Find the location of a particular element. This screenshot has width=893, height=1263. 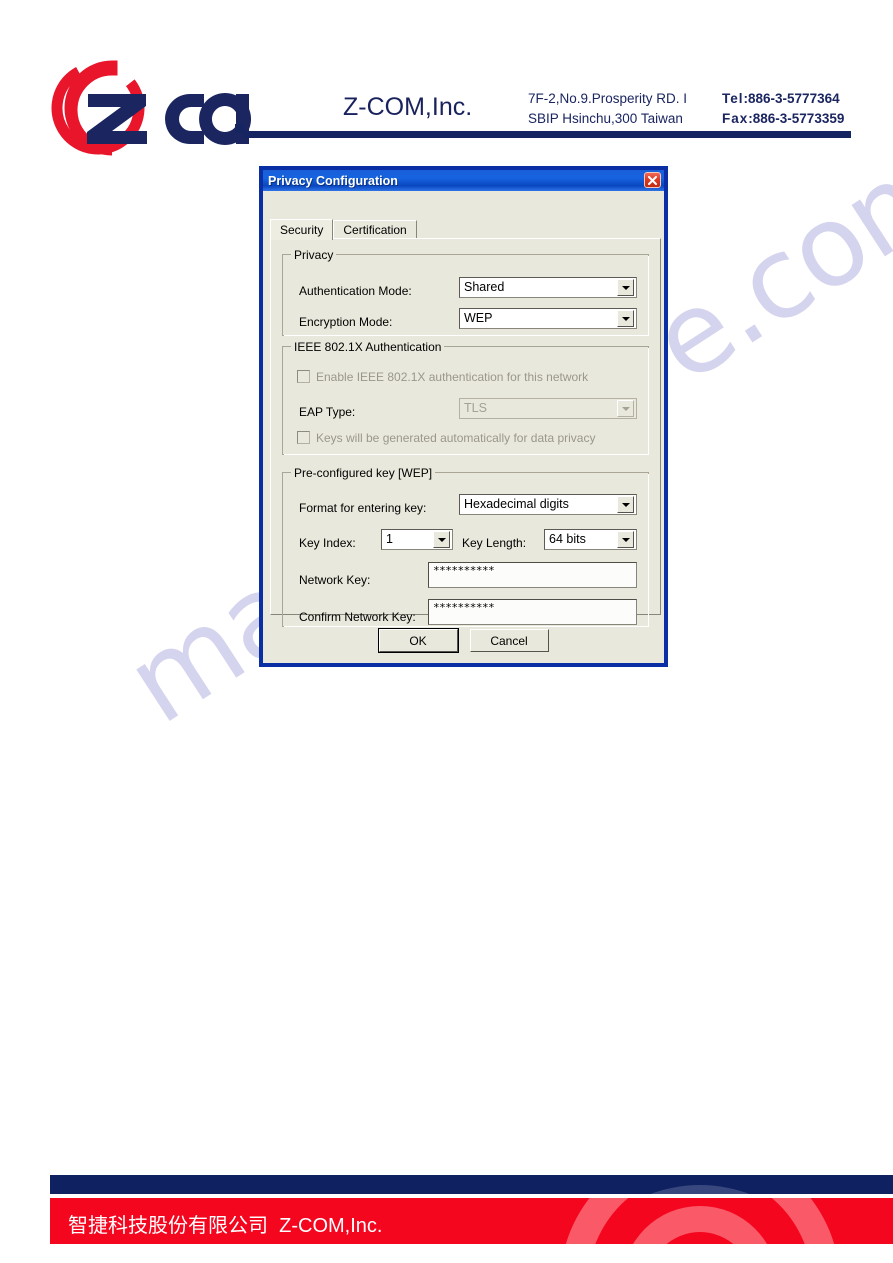

footer-navy-arc-decoration is located at coordinates (700, 1189).